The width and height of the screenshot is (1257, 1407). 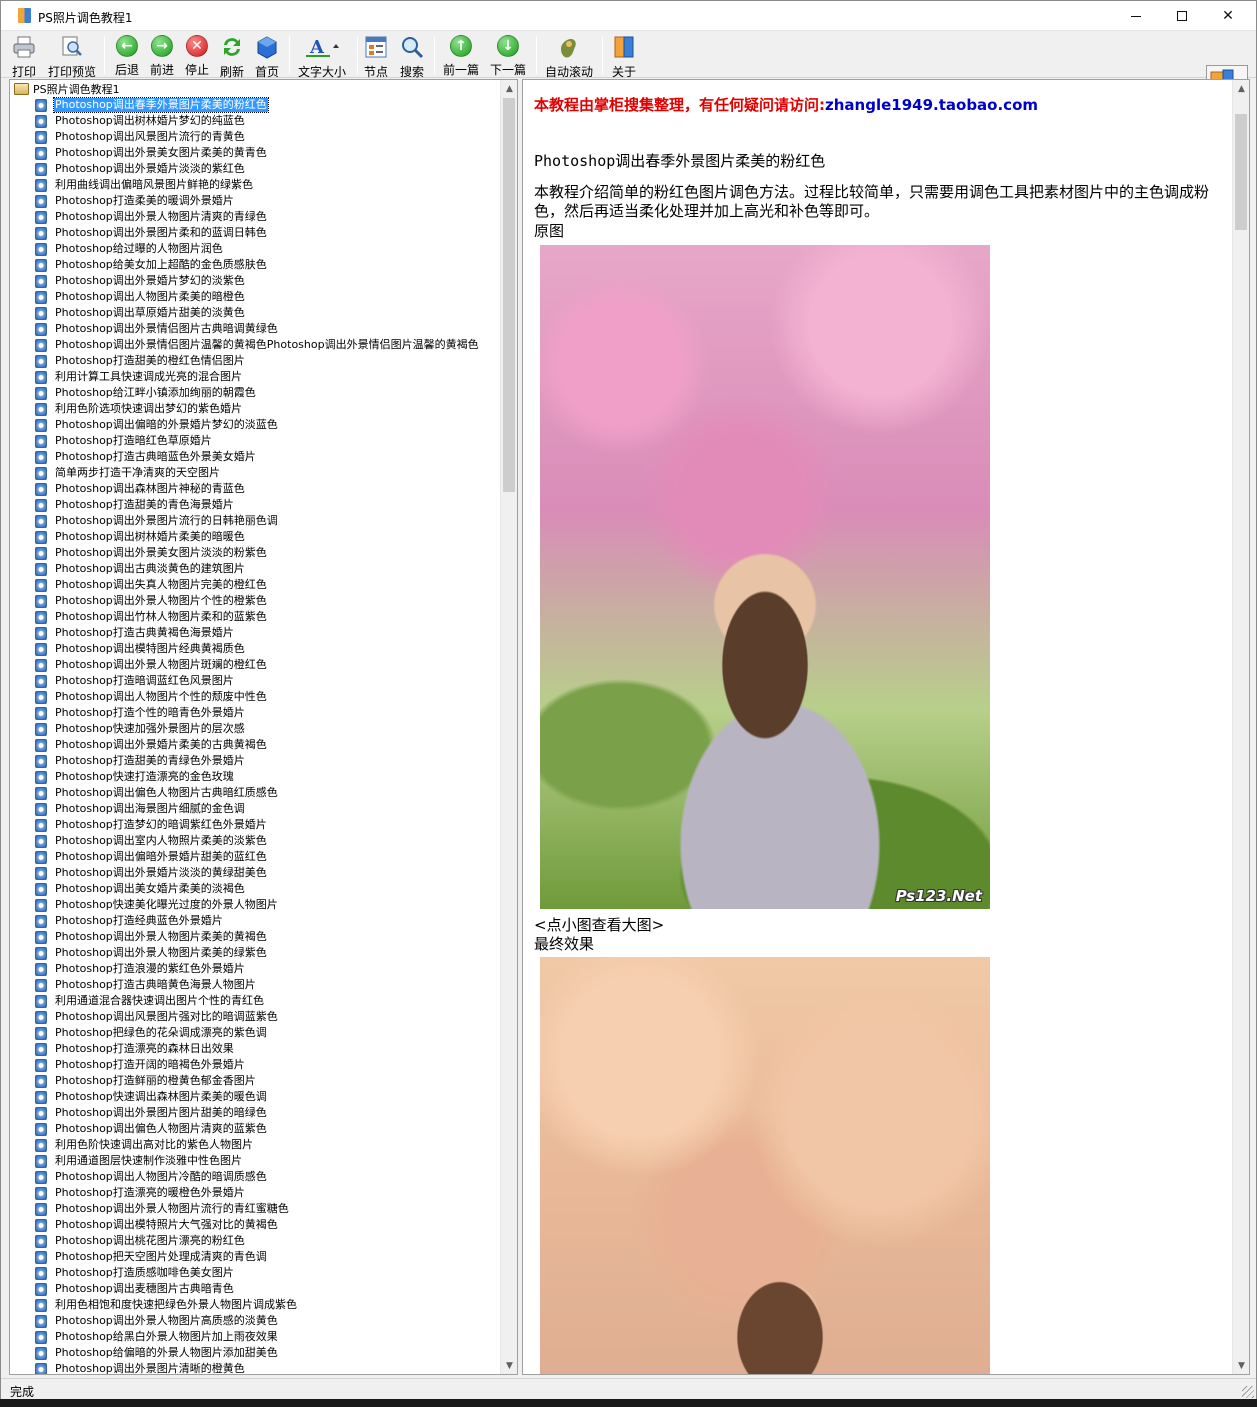 What do you see at coordinates (269, 793) in the screenshot?
I see `tree-item: Photoshop调出偏色人物图片古典暗红质感色` at bounding box center [269, 793].